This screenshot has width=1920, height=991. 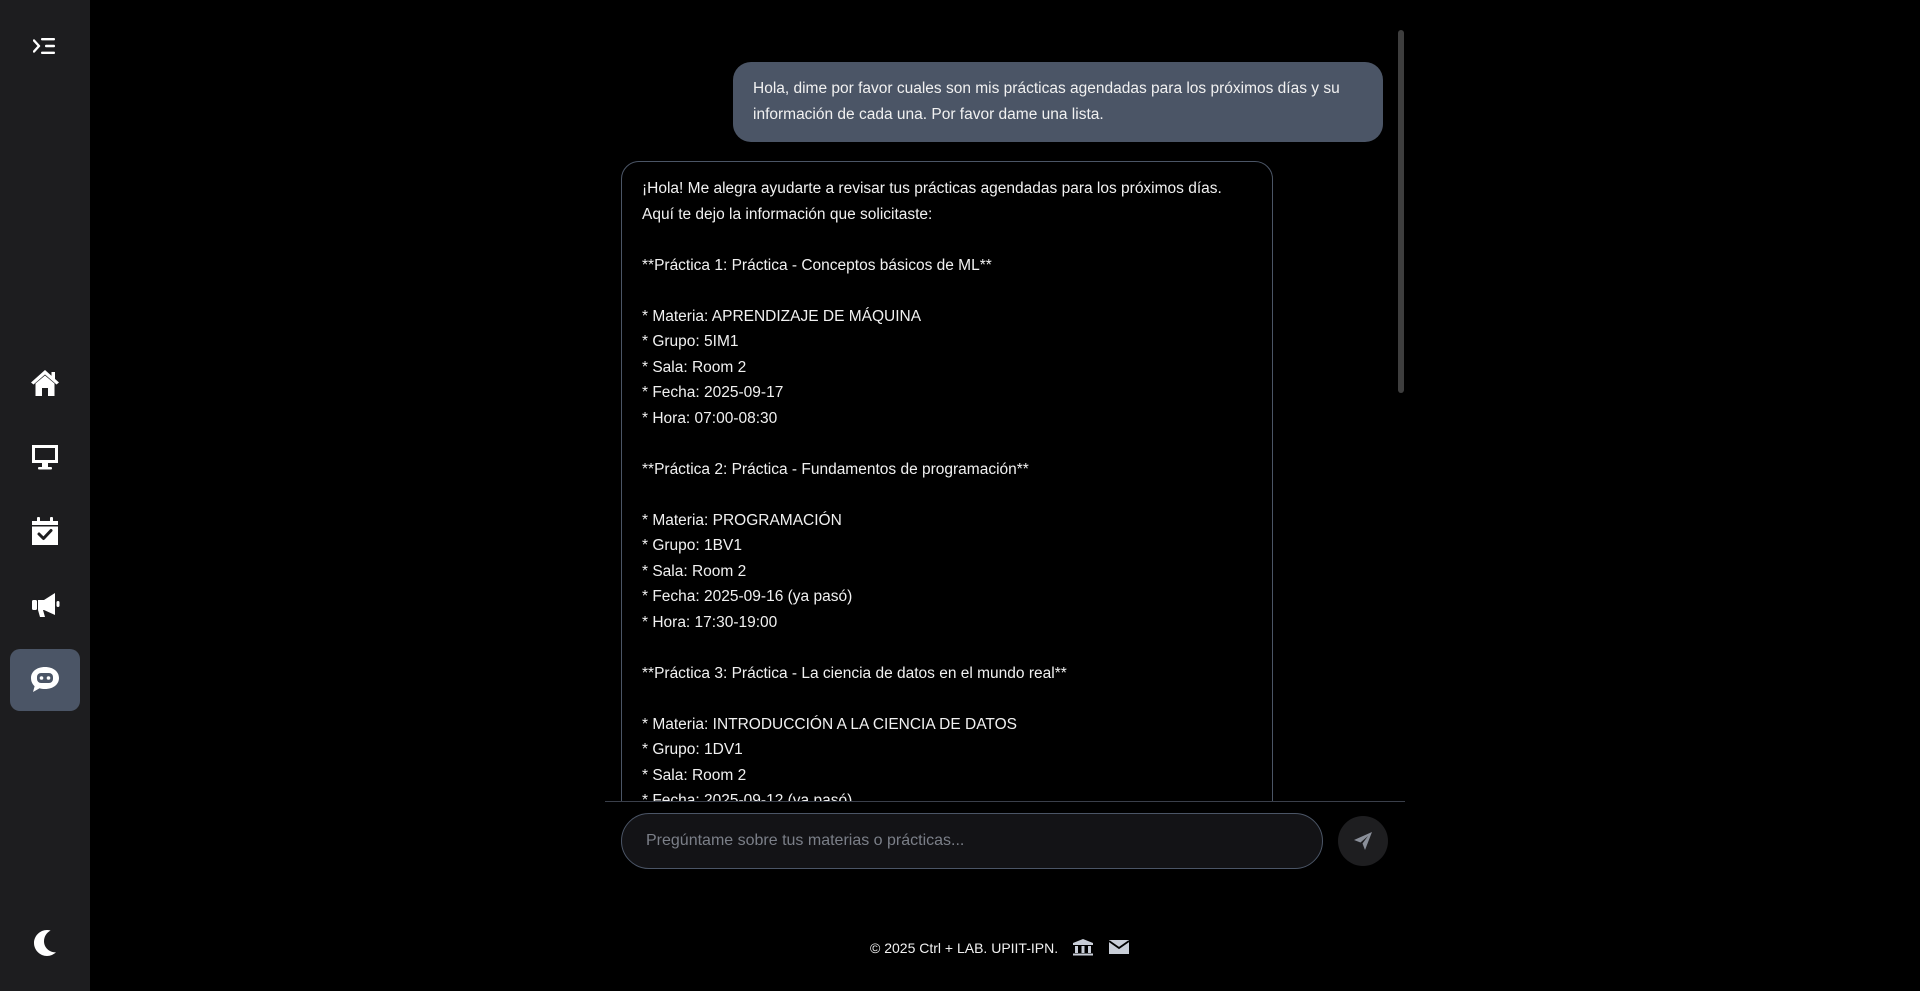 I want to click on calendar-check-icon, so click(x=45, y=531).